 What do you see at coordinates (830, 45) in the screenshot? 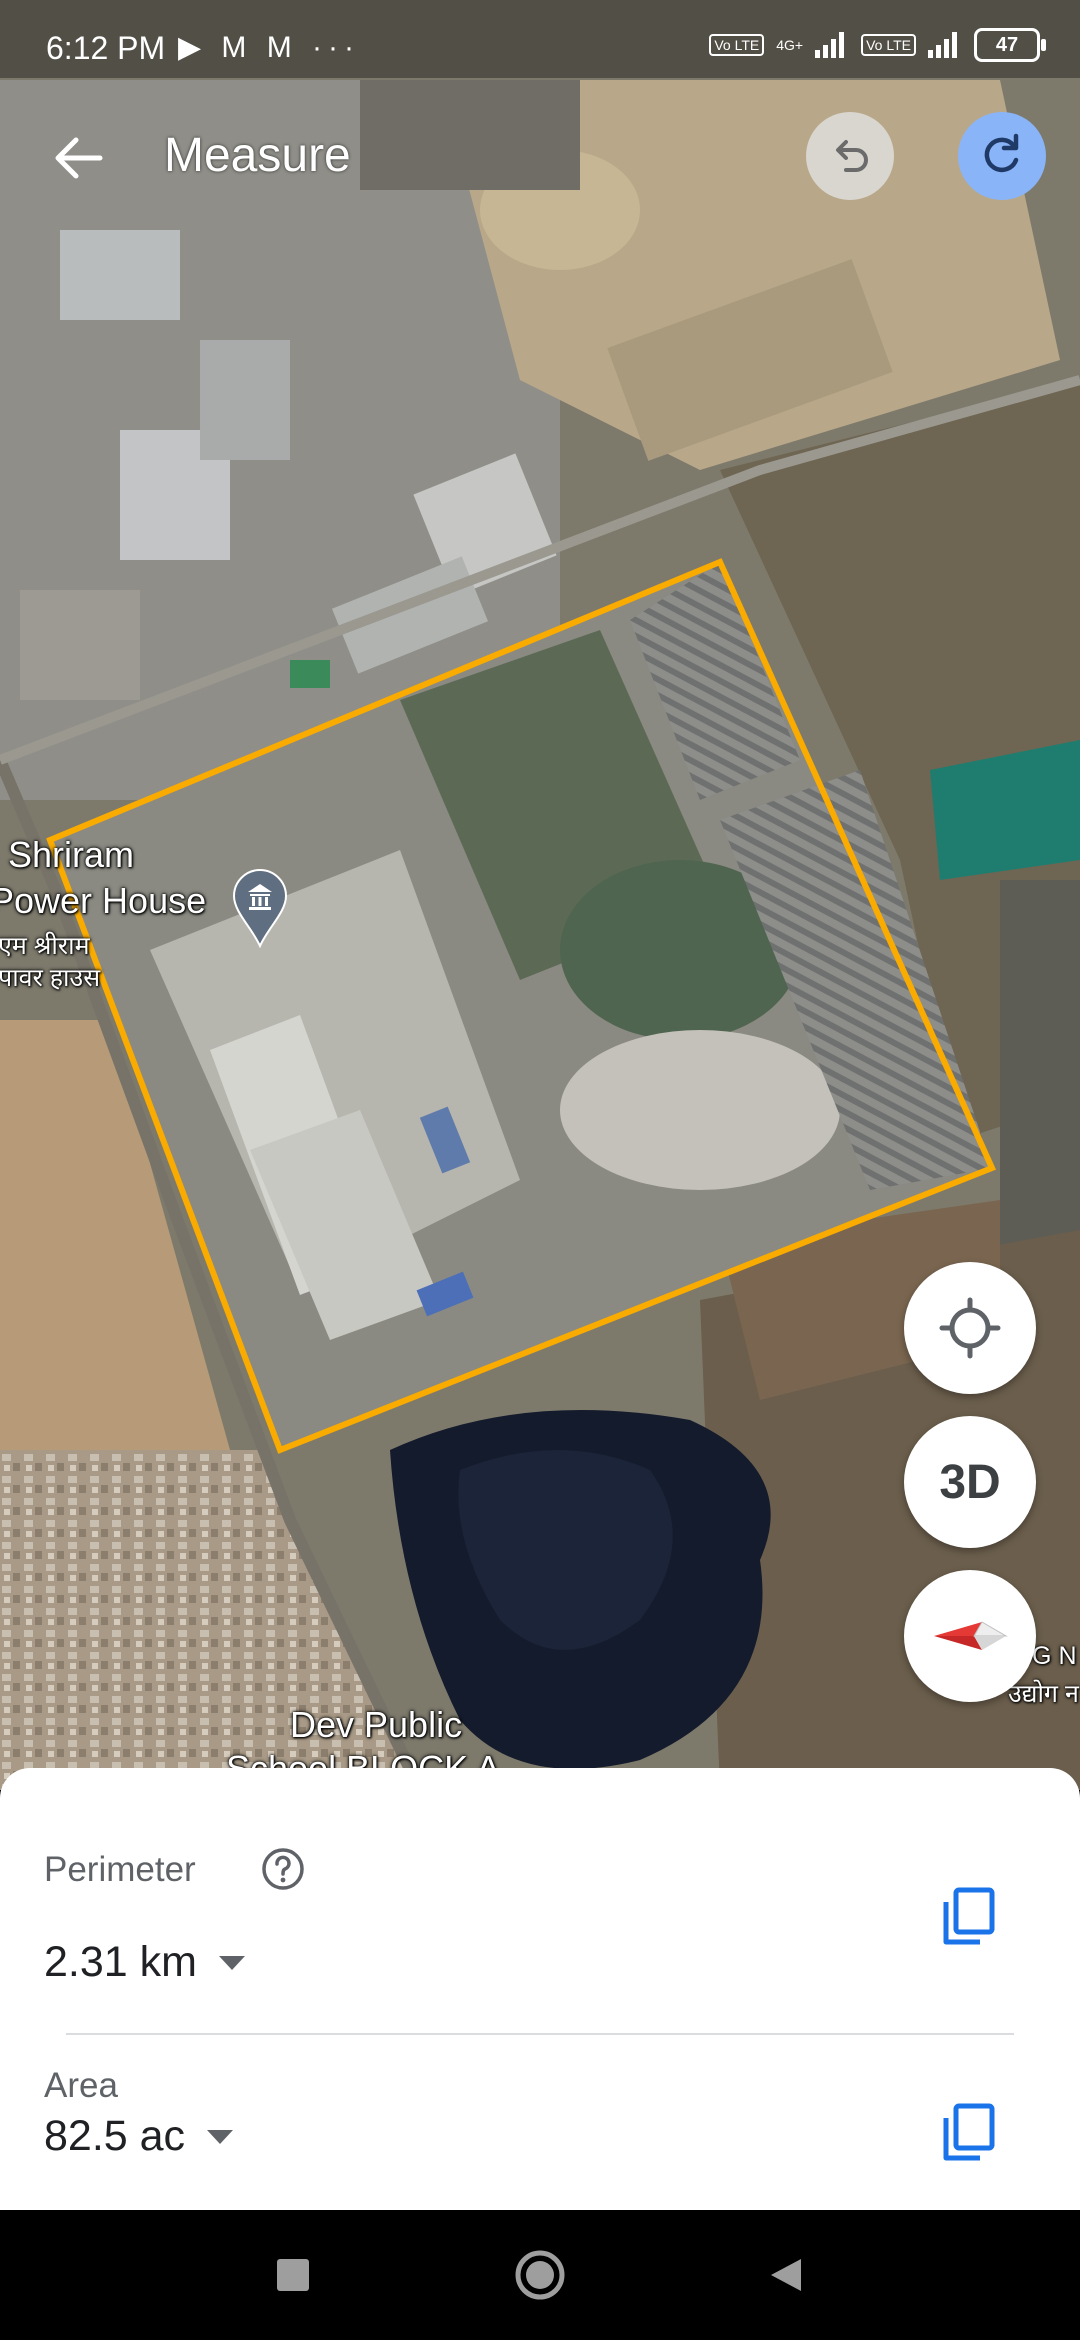
I see `signal-icon-sim1` at bounding box center [830, 45].